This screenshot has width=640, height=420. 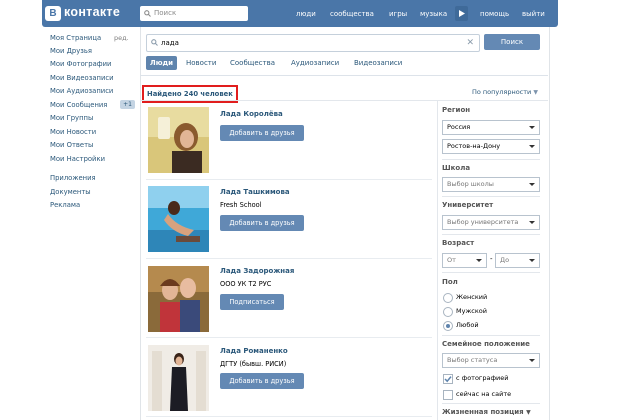 What do you see at coordinates (252, 302) in the screenshot?
I see `subscribe-button: Подписаться` at bounding box center [252, 302].